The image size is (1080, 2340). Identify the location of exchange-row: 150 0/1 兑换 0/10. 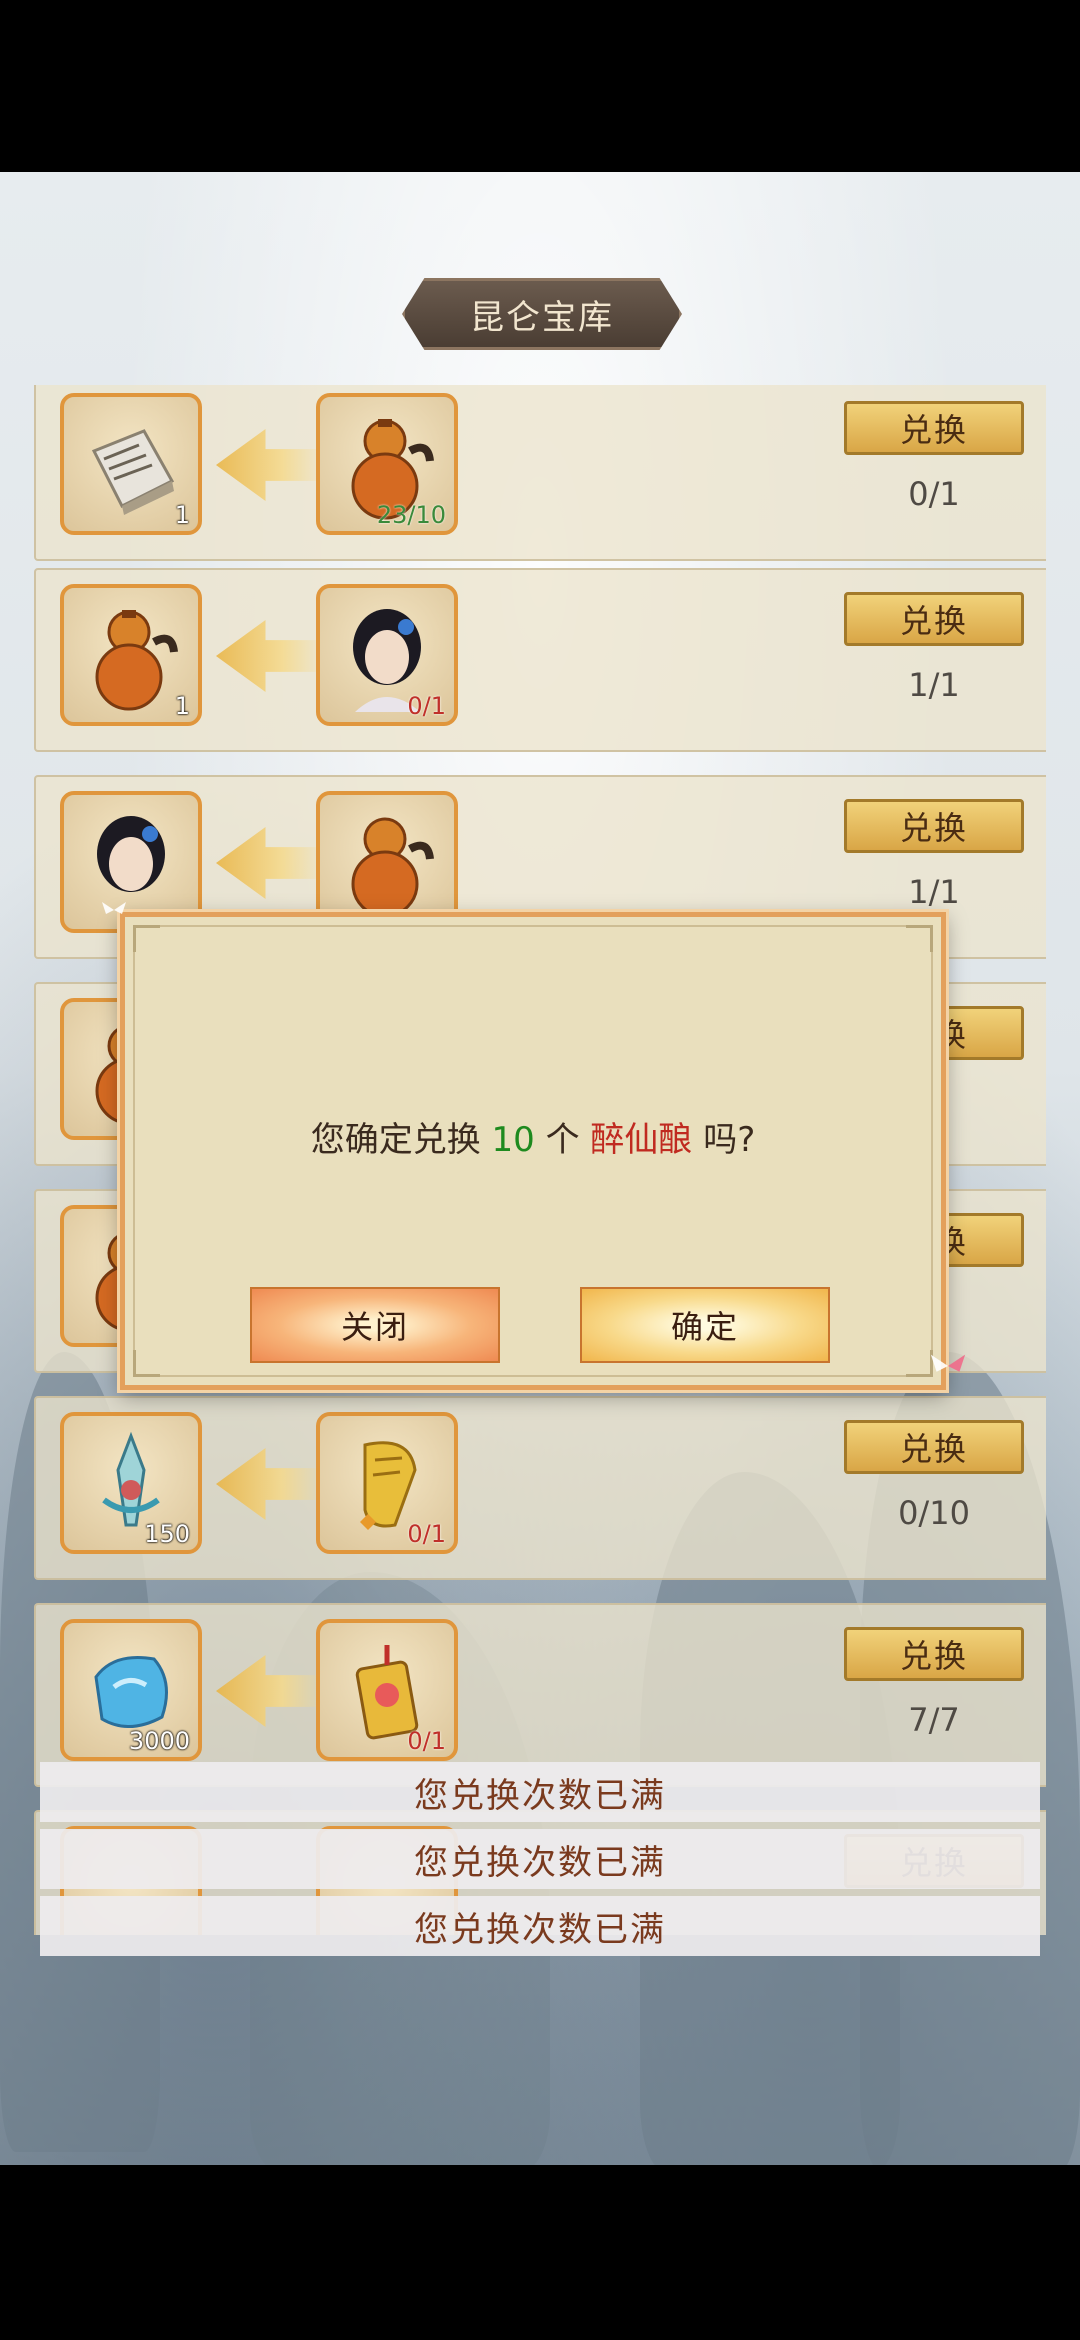
(540, 1488).